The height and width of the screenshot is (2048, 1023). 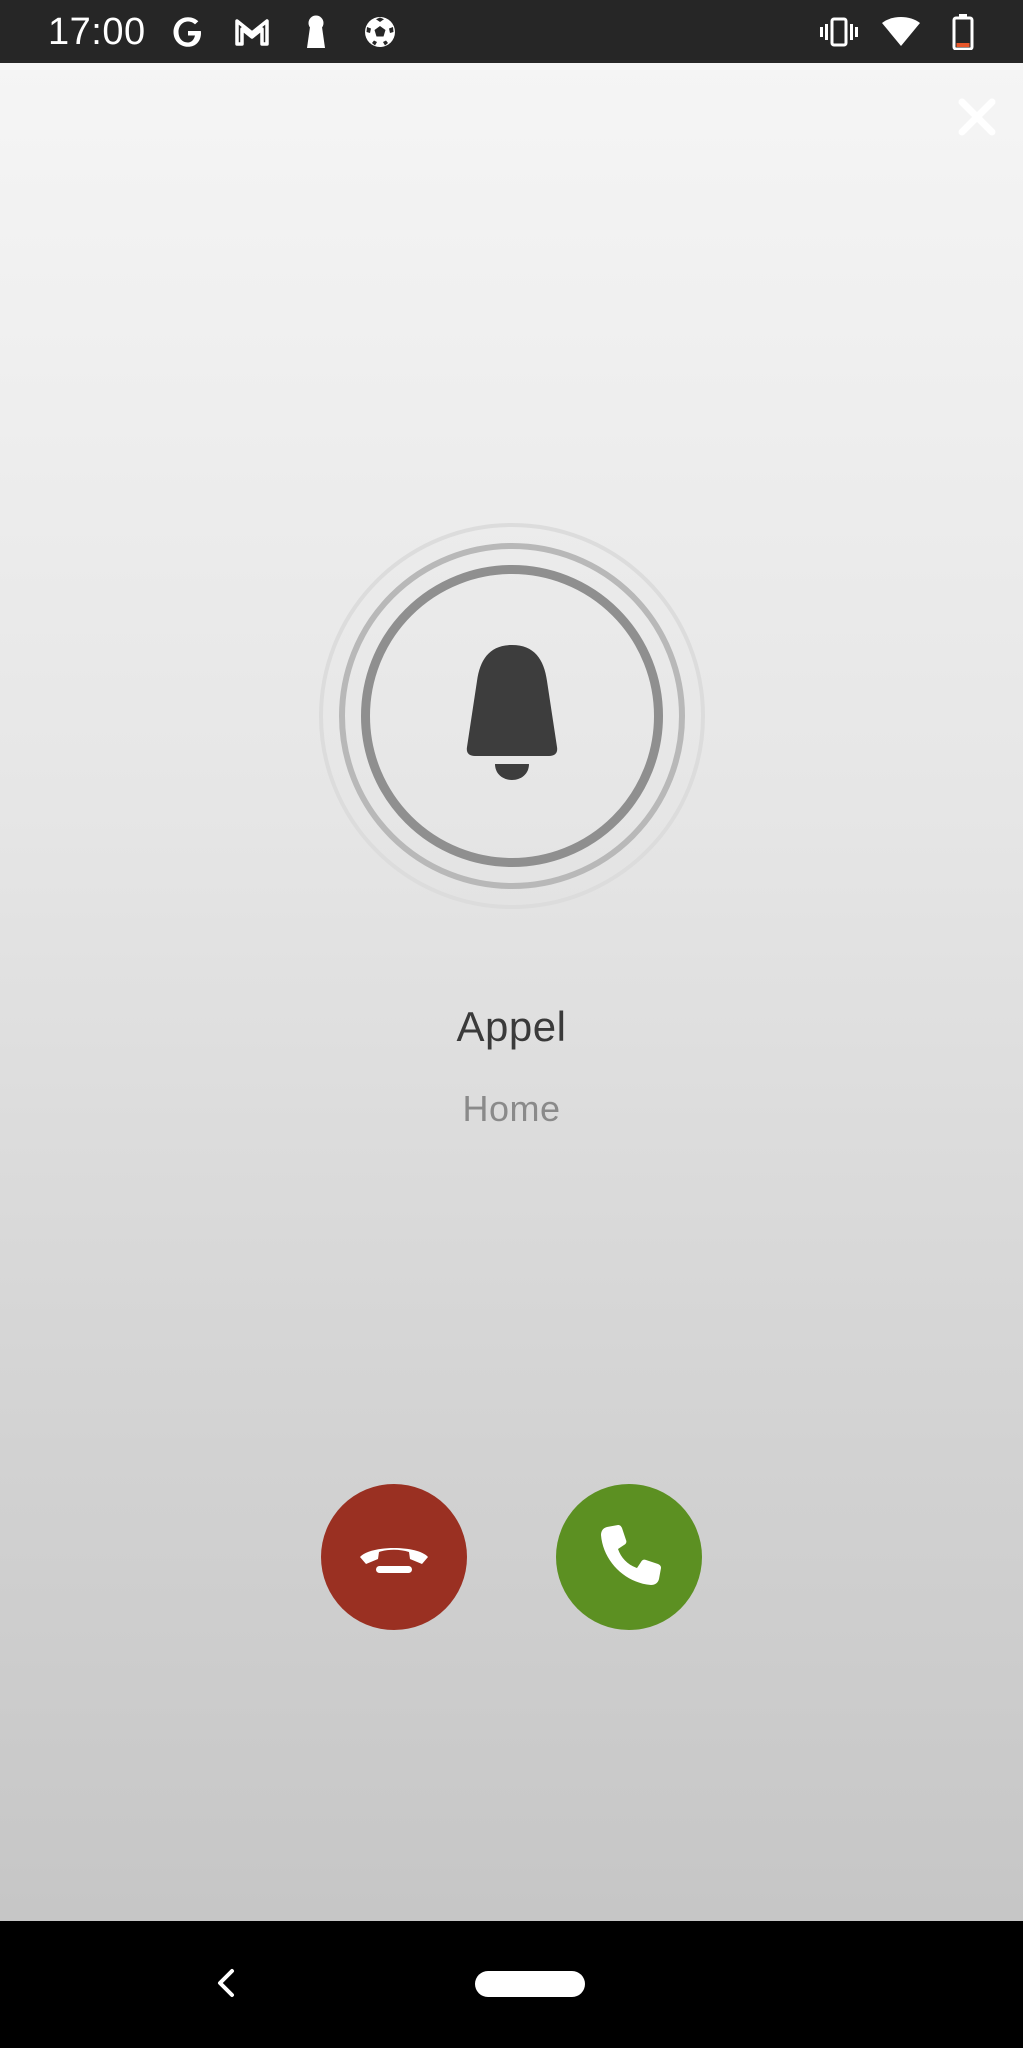 I want to click on bell-icon, so click(x=512, y=712).